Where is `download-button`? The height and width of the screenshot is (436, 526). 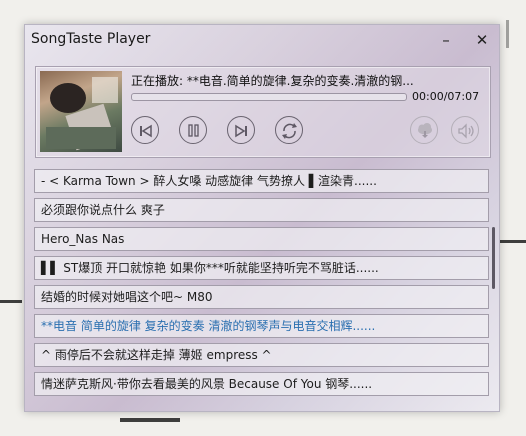
download-button is located at coordinates (424, 130).